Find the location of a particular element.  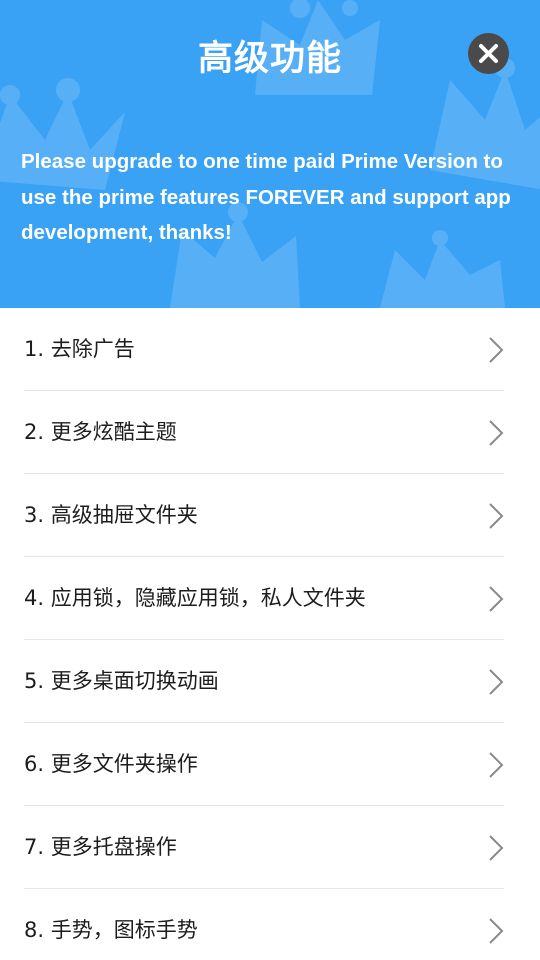

feature-label: 8. 手势，图标手势 is located at coordinates (111, 930).